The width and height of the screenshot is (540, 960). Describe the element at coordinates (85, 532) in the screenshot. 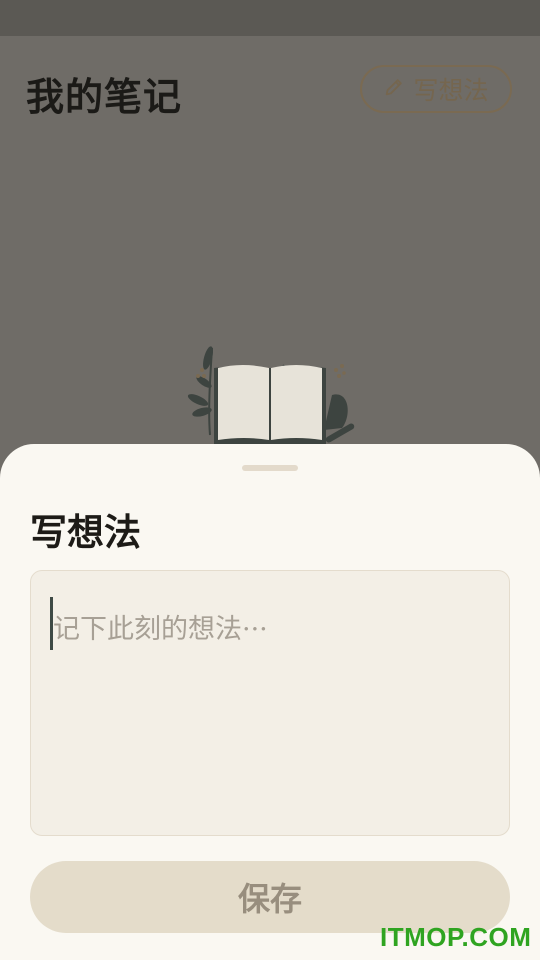

I see `sheet-title: 写想法` at that location.